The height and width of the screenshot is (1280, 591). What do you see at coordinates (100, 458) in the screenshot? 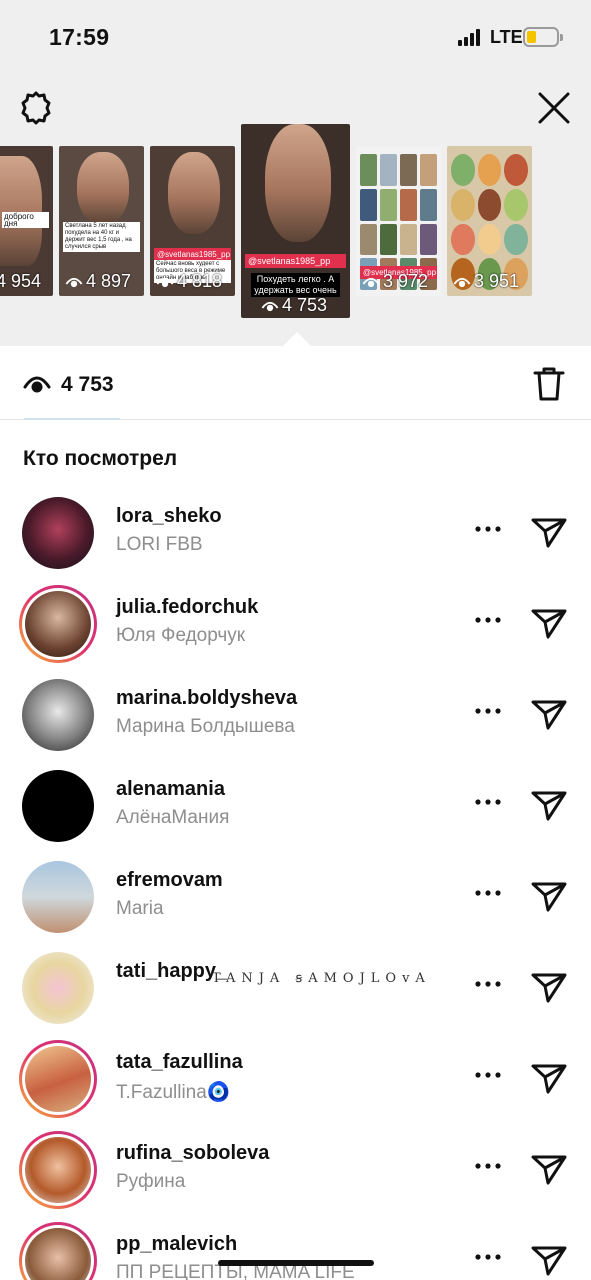
I see `section-title: Кто посмотрел` at bounding box center [100, 458].